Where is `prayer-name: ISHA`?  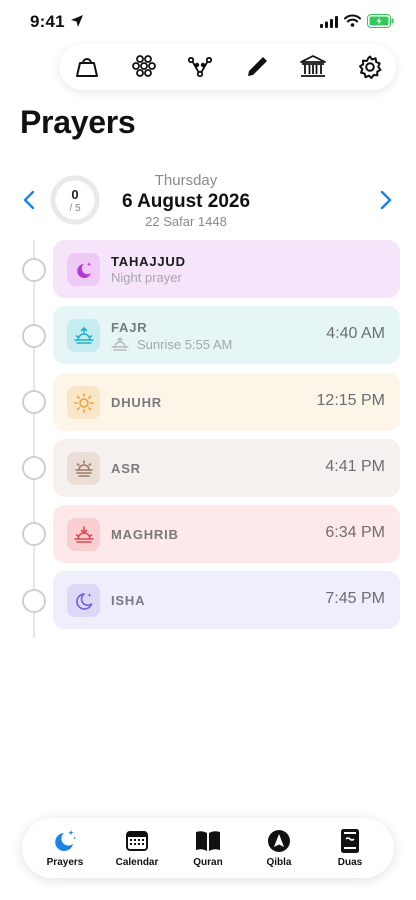 prayer-name: ISHA is located at coordinates (128, 600).